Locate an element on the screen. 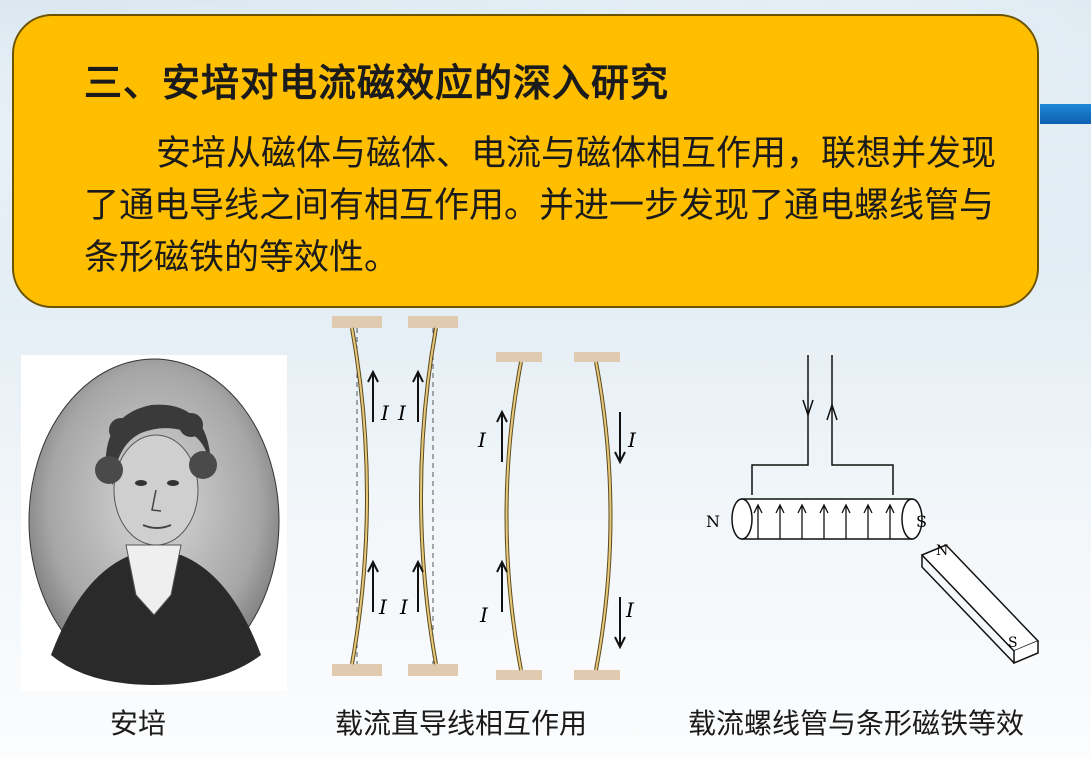  parallel-wires-figure: I I I I I I I I is located at coordinates (484, 498).